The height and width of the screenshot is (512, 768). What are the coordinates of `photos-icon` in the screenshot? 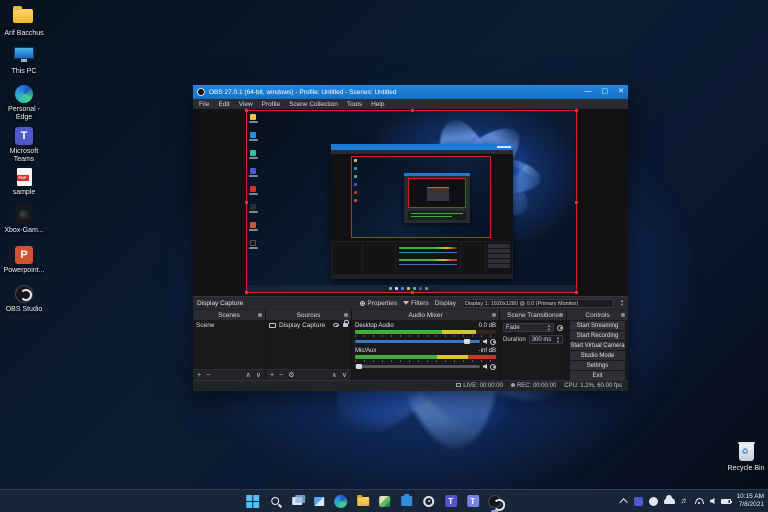 It's located at (385, 501).